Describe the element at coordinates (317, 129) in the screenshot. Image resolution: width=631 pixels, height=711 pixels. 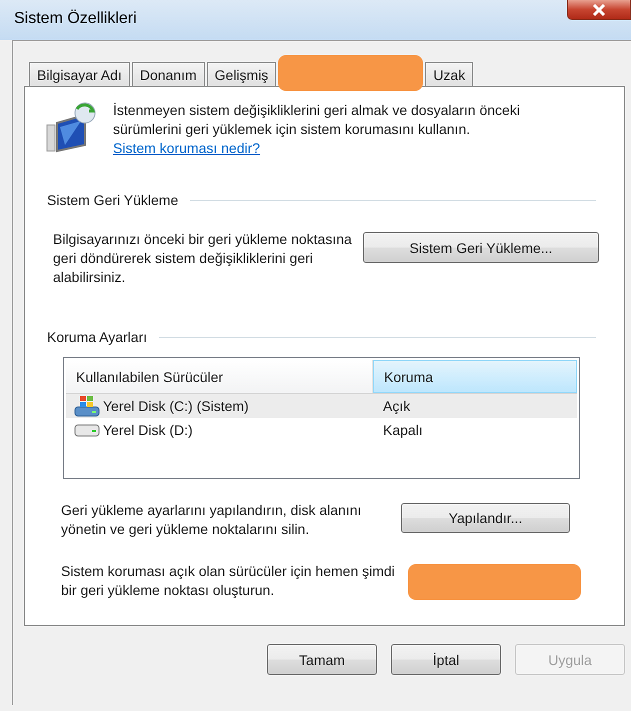
I see `intro-text: İstenmeyen sistem değişikliklerini geri almak ve dosyaların önceki sürümlerini geri yüklemek için sistem korumasını kullanın. Sistem koruması nedir?` at that location.